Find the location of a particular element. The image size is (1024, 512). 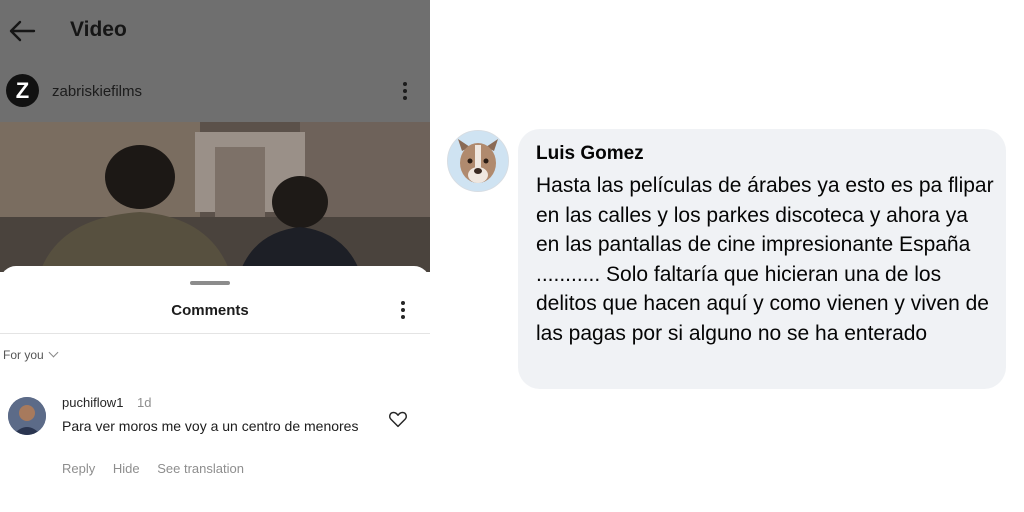

comment-username: puchiflow1 is located at coordinates (92, 402).